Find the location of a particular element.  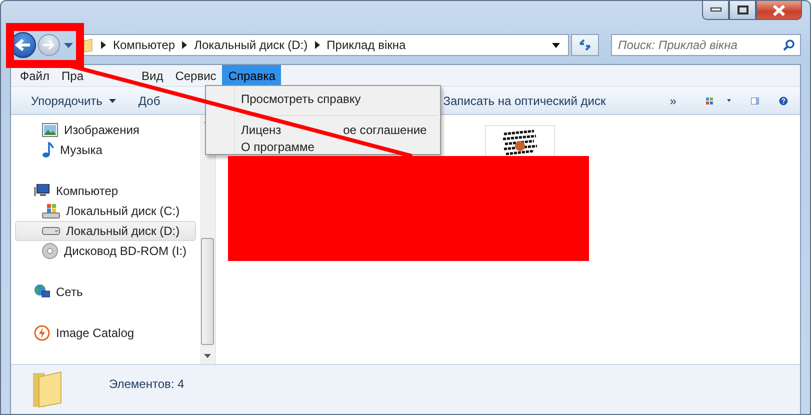

minimize-button is located at coordinates (715, 10).